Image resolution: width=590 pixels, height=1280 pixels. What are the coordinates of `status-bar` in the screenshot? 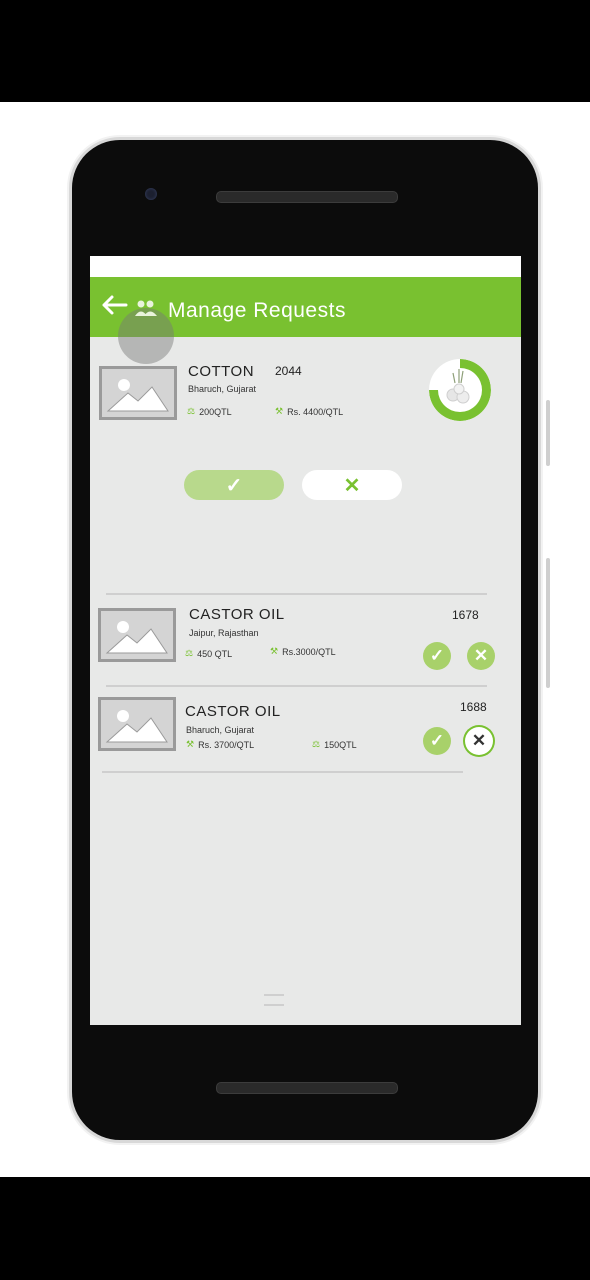 It's located at (305, 266).